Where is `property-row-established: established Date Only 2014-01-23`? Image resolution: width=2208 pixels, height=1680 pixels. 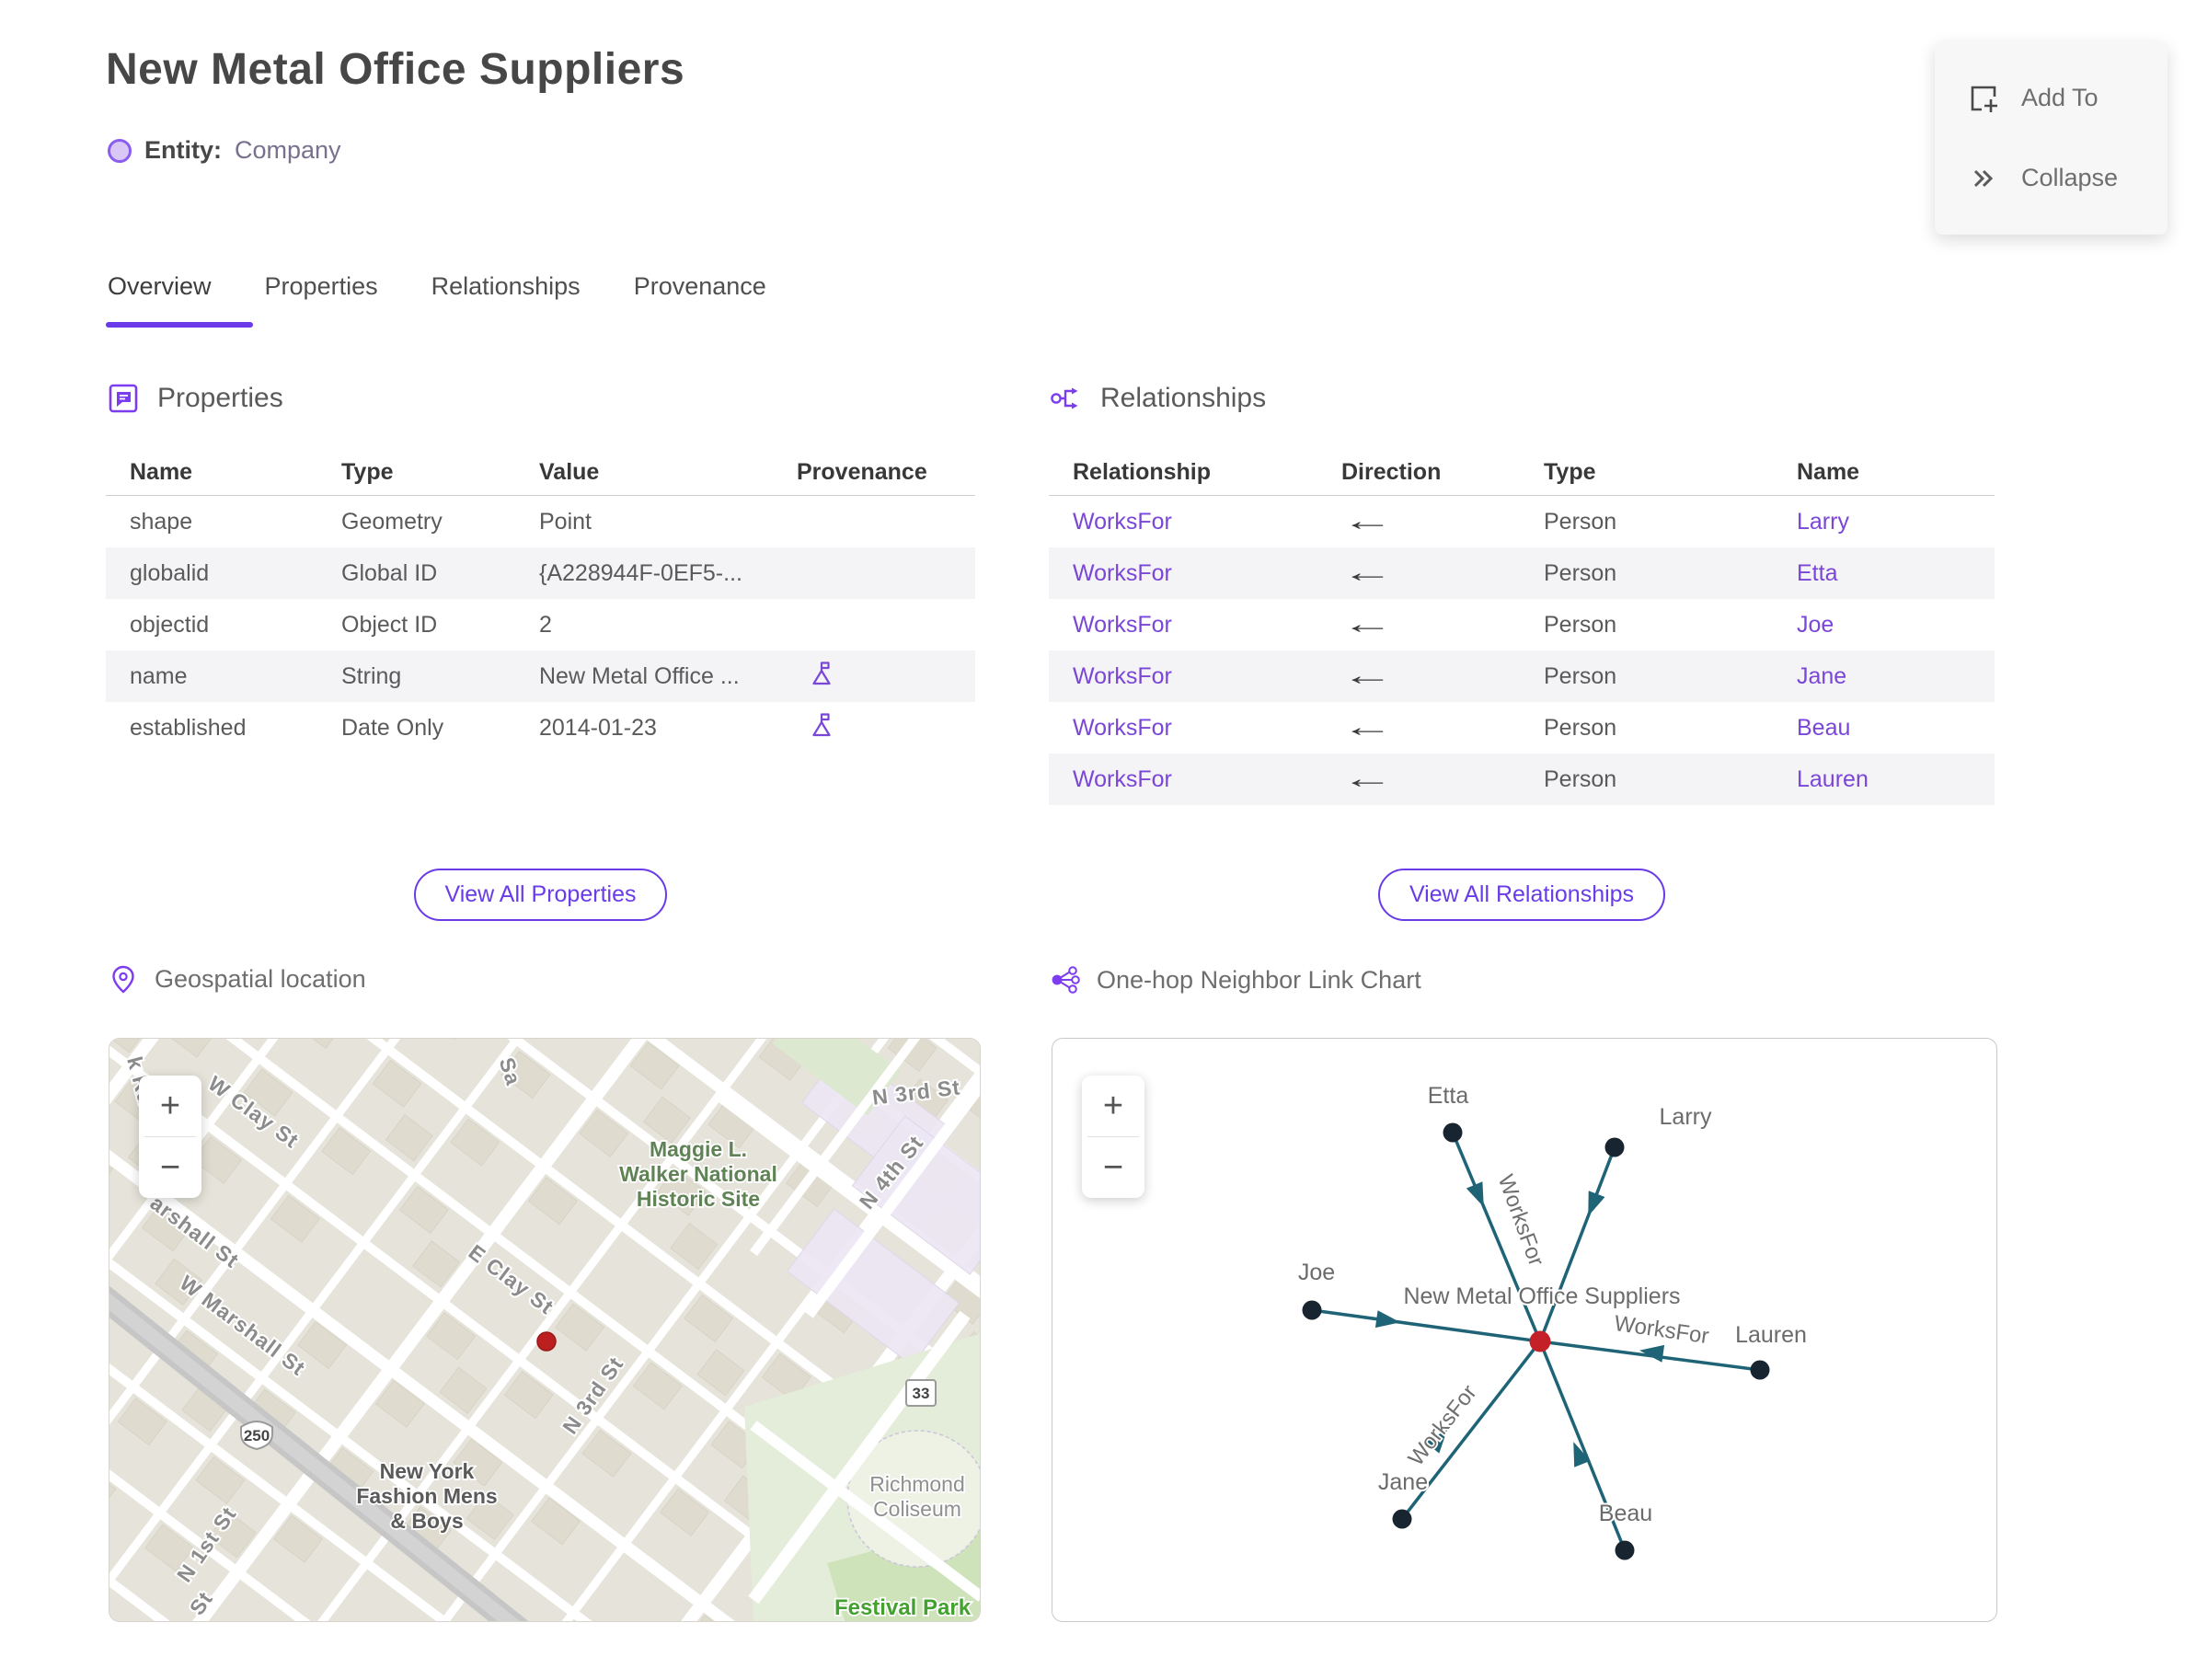
property-row-established: established Date Only 2014-01-23 is located at coordinates (540, 728).